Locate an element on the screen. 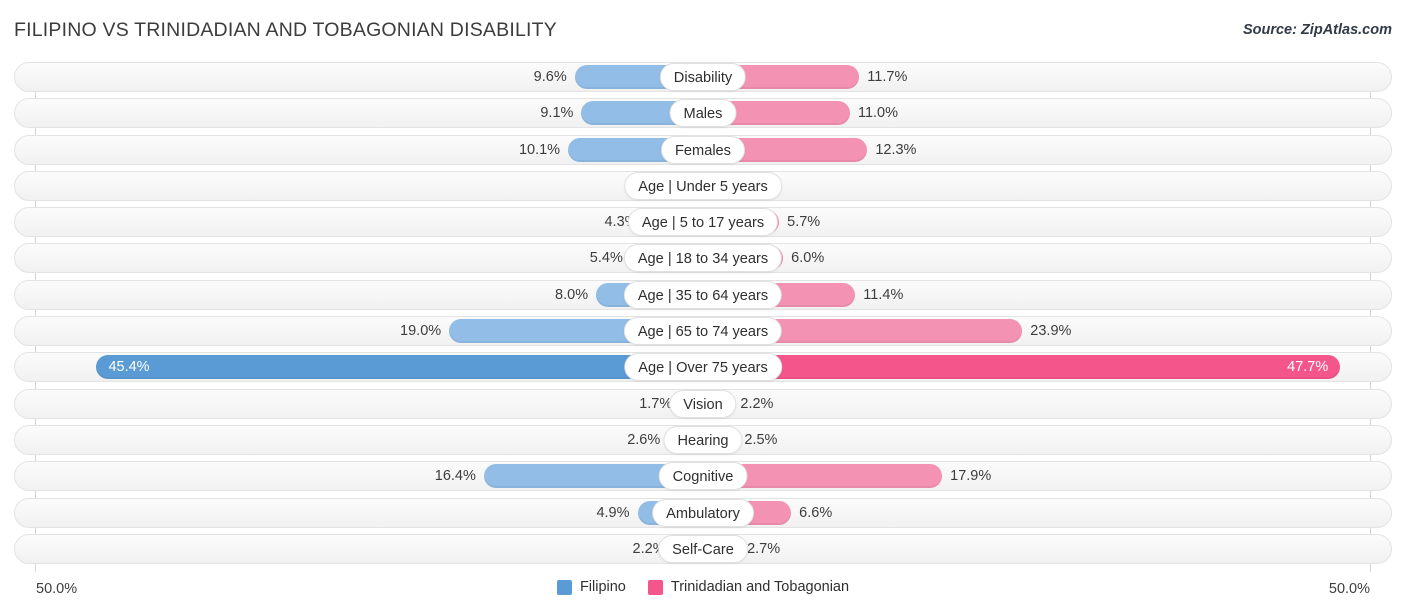 Image resolution: width=1406 pixels, height=612 pixels. category-label-pill: Age | 18 to 34 years is located at coordinates (703, 258).